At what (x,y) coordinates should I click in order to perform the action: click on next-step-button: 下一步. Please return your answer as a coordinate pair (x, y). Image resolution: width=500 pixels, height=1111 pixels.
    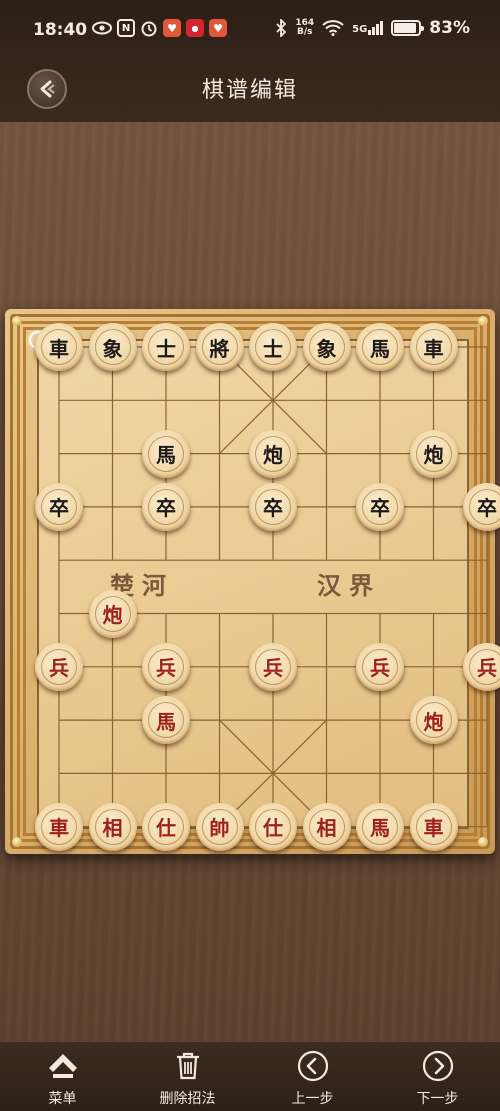
    Looking at the image, I should click on (437, 1076).